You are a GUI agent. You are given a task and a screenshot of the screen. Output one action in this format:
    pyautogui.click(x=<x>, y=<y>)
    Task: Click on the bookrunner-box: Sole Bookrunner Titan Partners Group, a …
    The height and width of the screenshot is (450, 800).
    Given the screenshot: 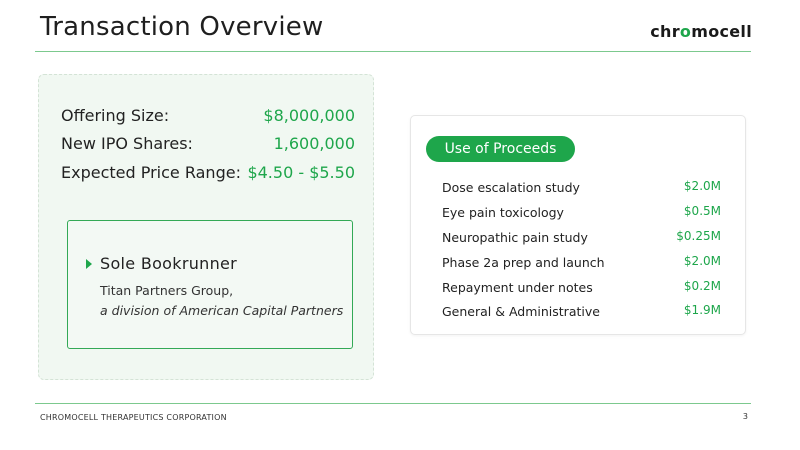 What is the action you would take?
    pyautogui.click(x=210, y=284)
    